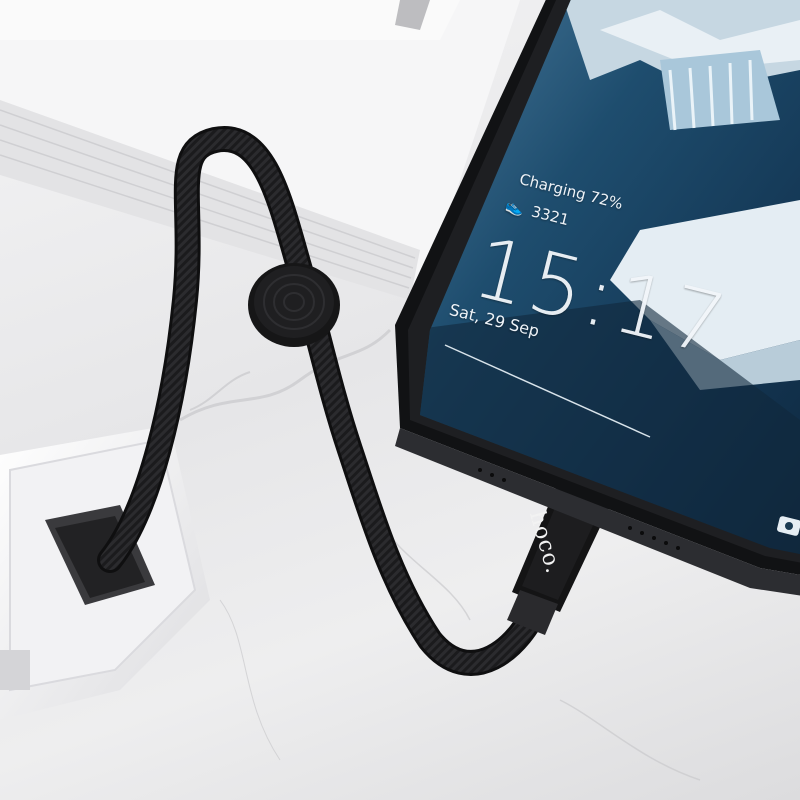 This screenshot has width=800, height=800. I want to click on cable-organizer, so click(294, 305).